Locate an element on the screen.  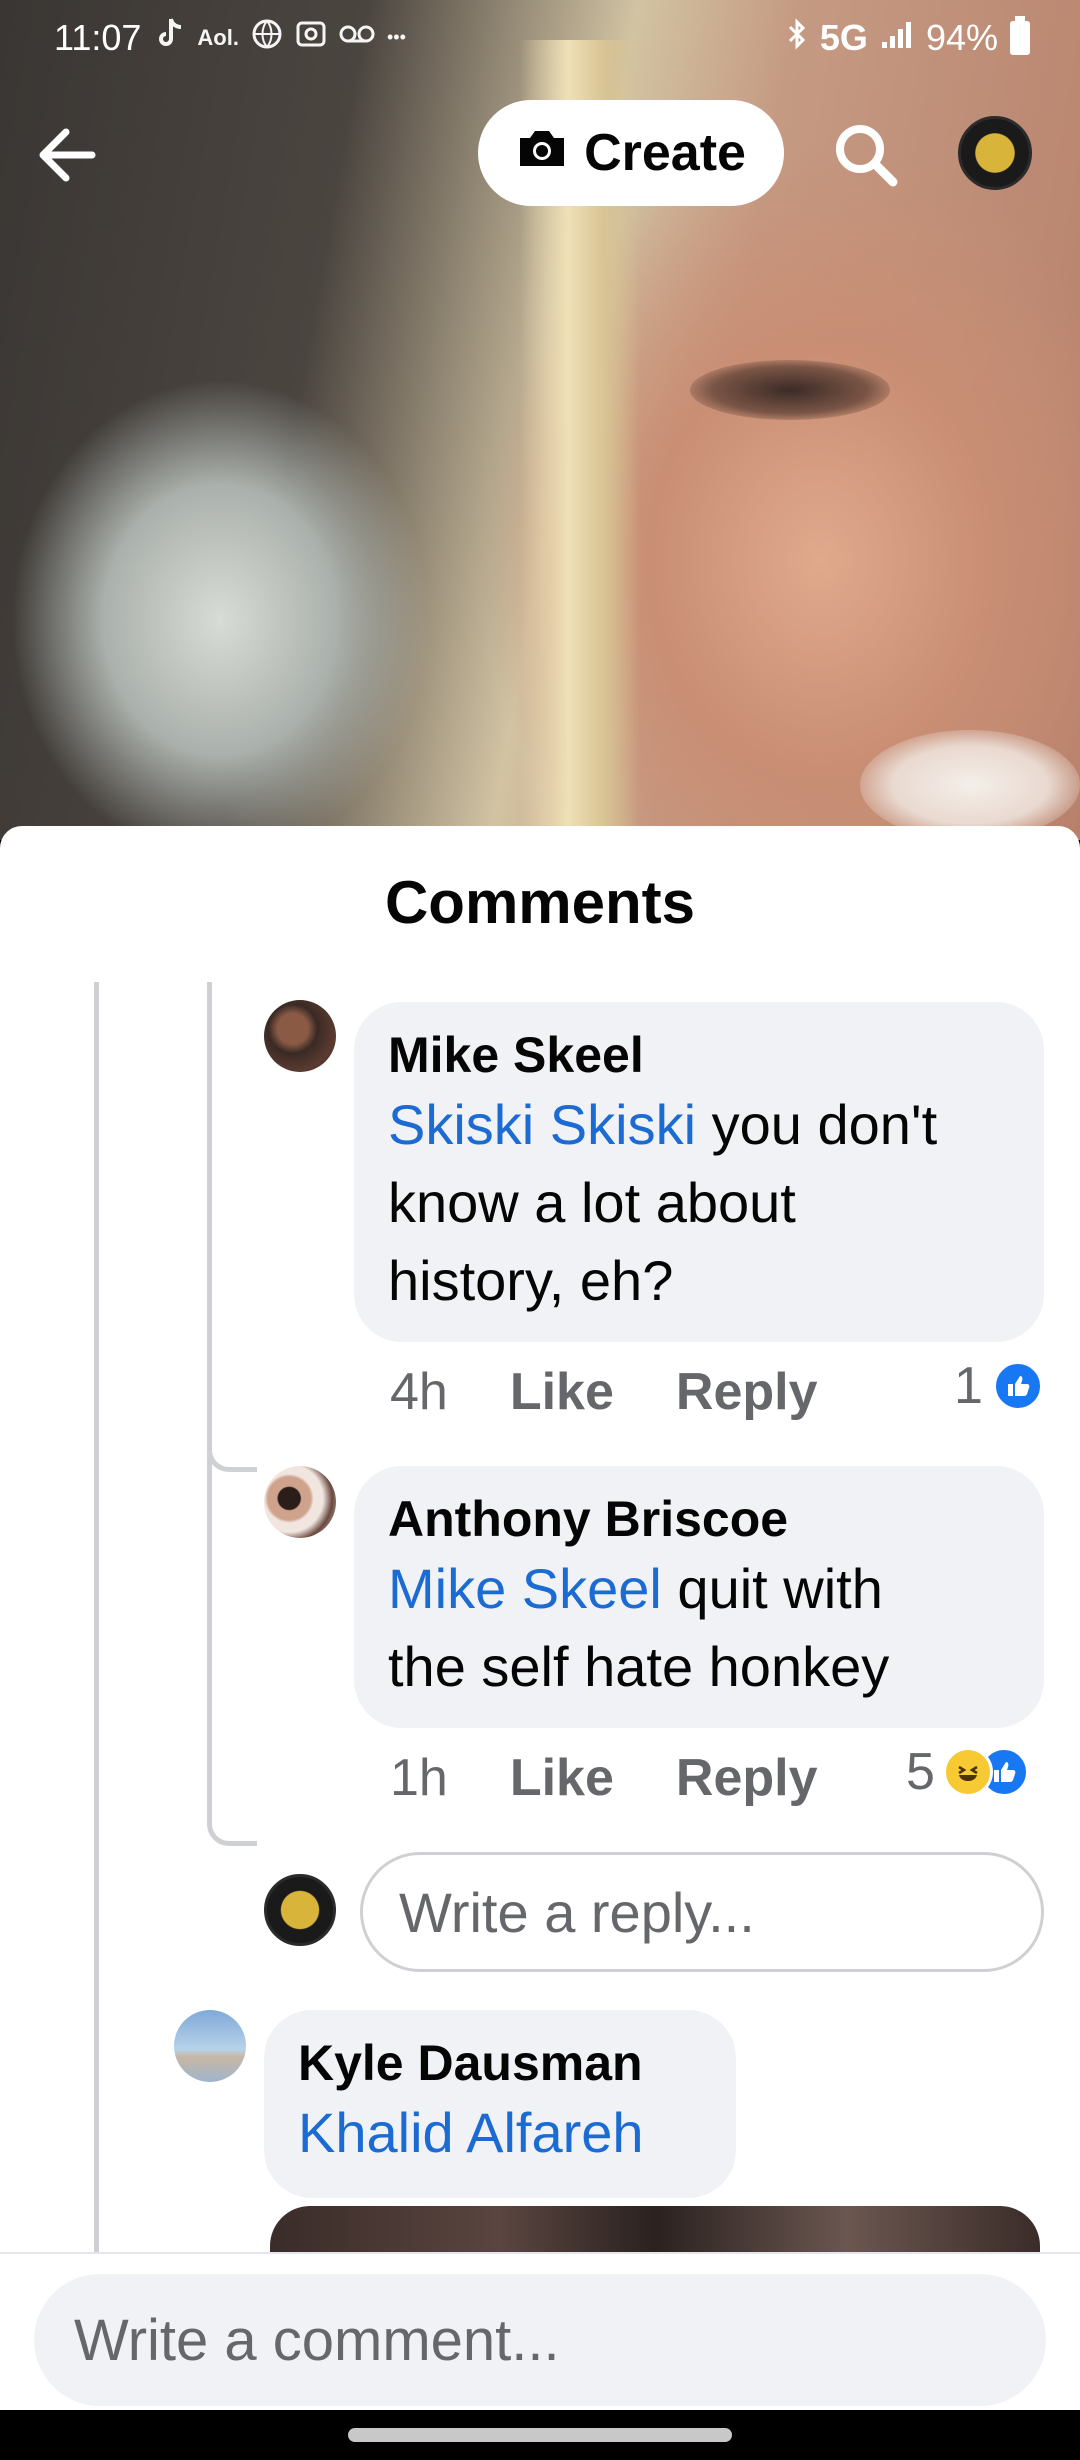
search-button is located at coordinates (866, 155).